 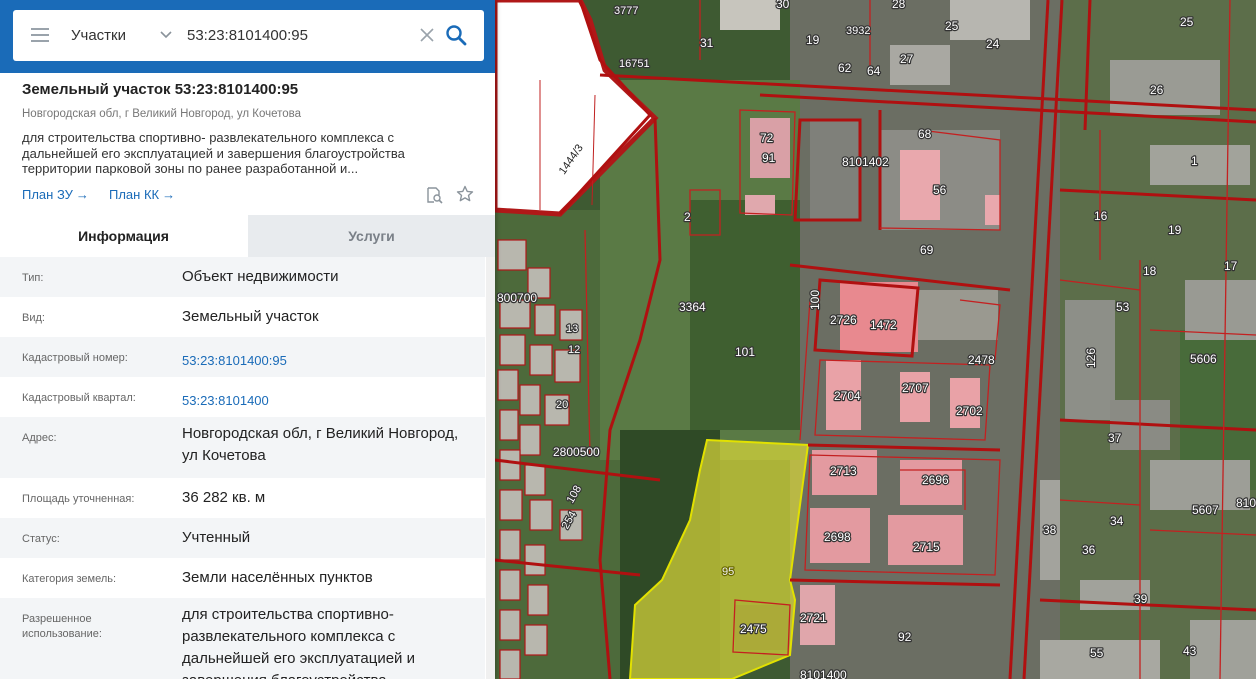 I want to click on tab-bar: Информация Услуги, so click(x=247, y=236).